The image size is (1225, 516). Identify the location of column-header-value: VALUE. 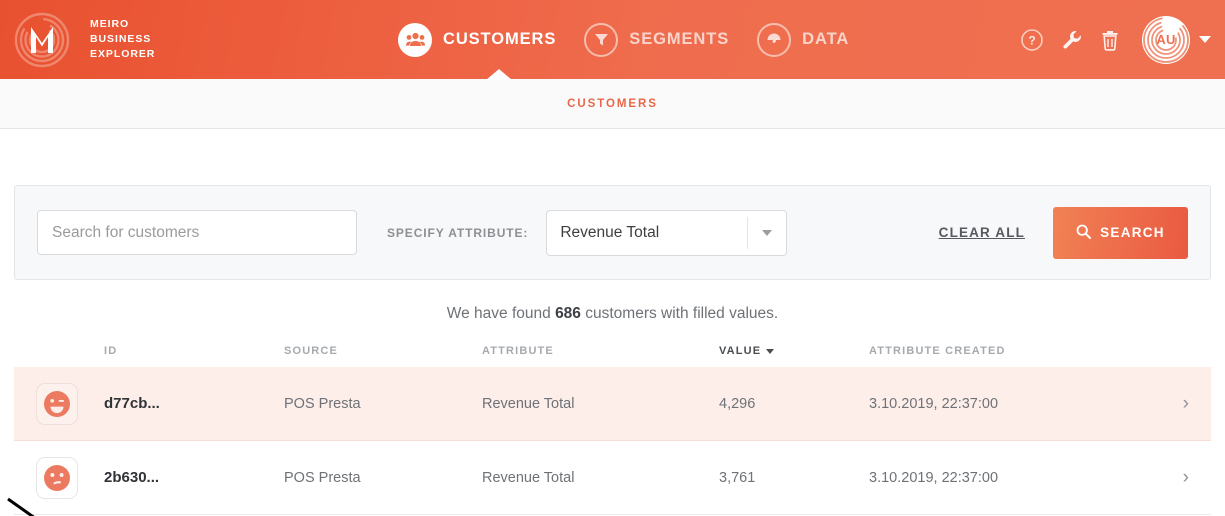
(794, 351).